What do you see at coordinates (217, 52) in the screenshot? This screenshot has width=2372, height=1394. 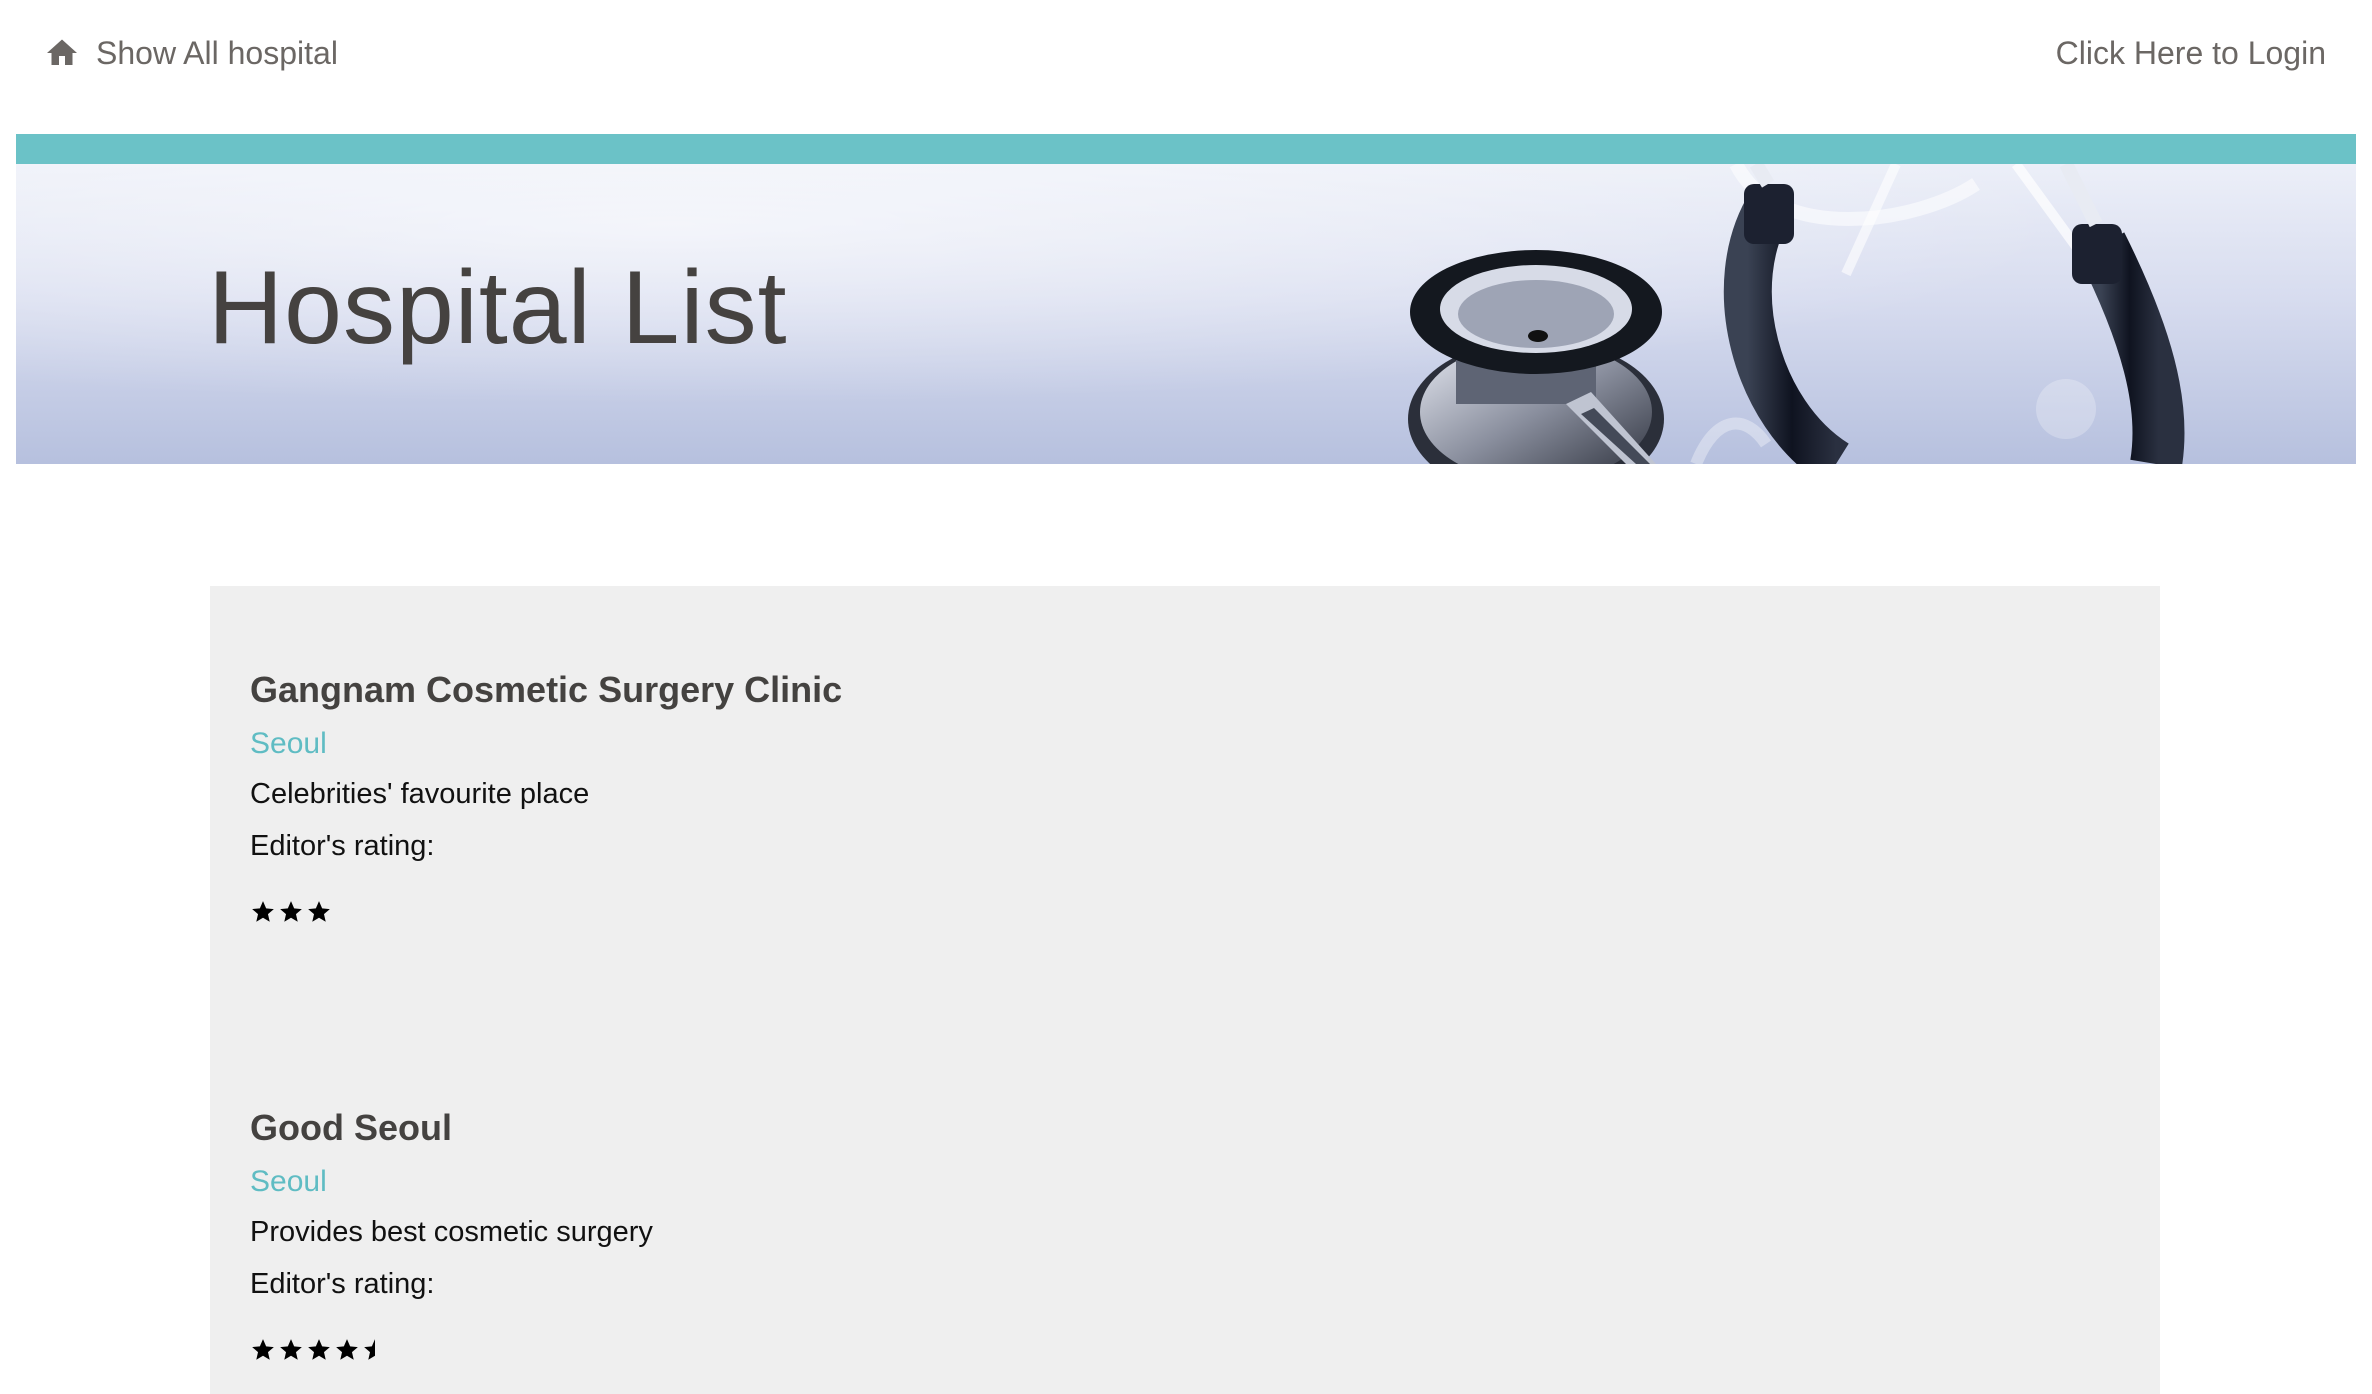 I see `show-all-hospital-label: Show All hospital` at bounding box center [217, 52].